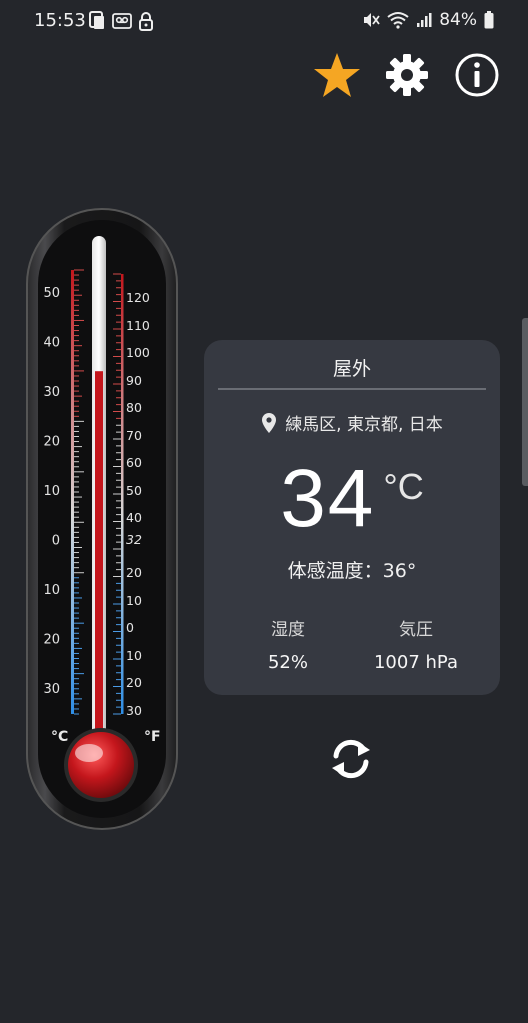 This screenshot has width=528, height=1023. What do you see at coordinates (264, 22) in the screenshot?
I see `status-bar: 15:53 84%` at bounding box center [264, 22].